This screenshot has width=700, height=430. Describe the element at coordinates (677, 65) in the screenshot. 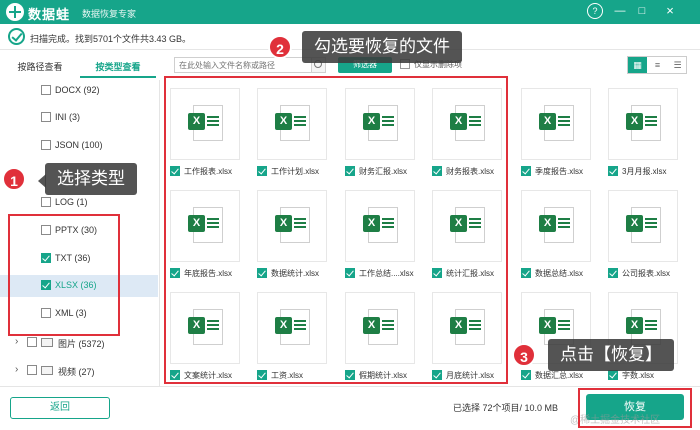

I see `detail-view-icon: ☰` at that location.